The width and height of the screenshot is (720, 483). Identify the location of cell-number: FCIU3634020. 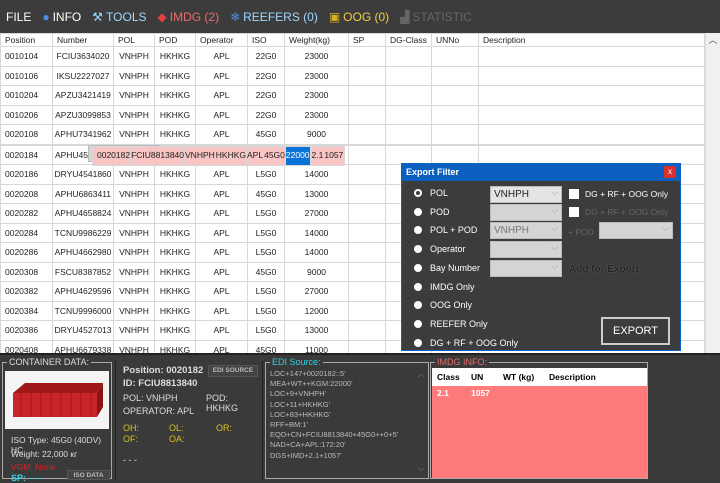
(83, 56).